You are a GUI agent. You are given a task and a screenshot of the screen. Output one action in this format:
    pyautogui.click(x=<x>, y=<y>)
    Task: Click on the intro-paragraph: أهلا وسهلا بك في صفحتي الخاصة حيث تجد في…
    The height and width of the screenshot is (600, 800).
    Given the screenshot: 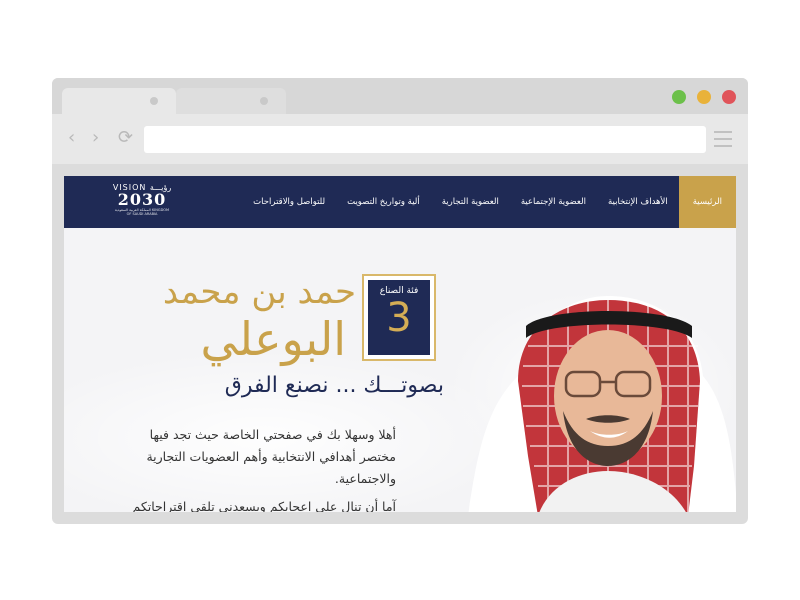 What is the action you would take?
    pyautogui.click(x=271, y=456)
    